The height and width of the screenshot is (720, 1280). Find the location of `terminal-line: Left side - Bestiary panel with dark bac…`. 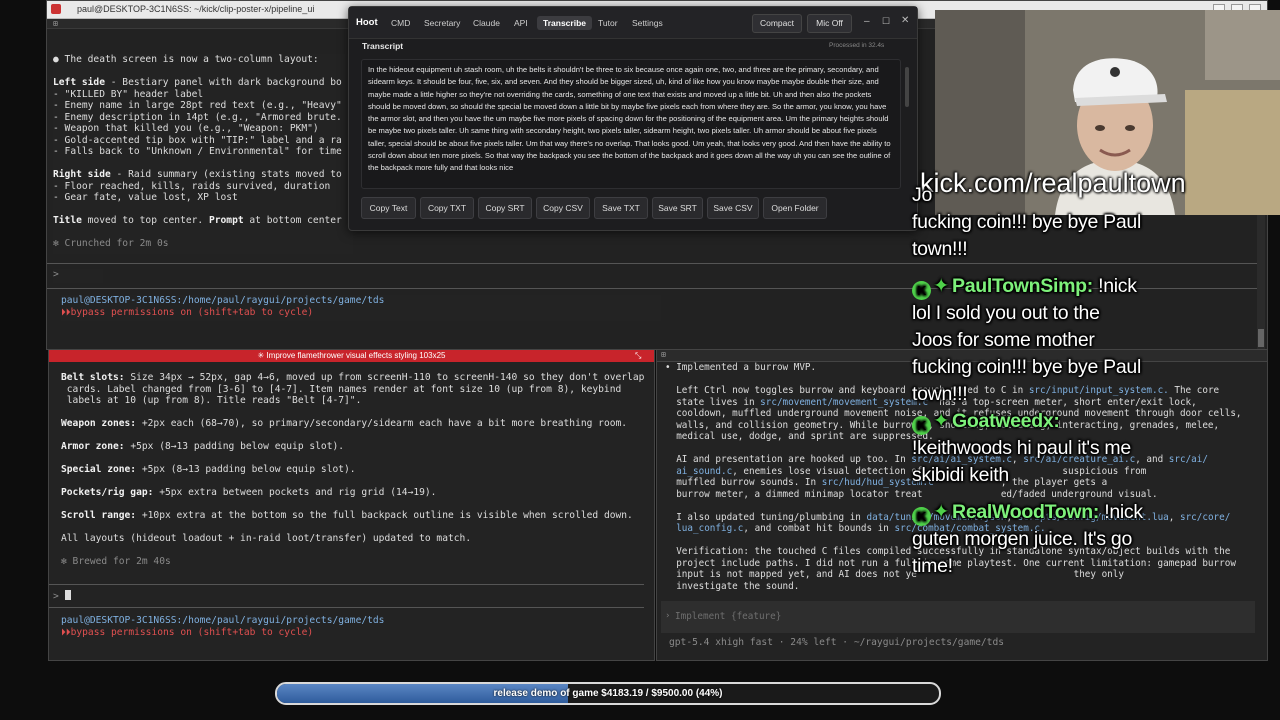

terminal-line: Left side - Bestiary panel with dark bac… is located at coordinates (197, 82).